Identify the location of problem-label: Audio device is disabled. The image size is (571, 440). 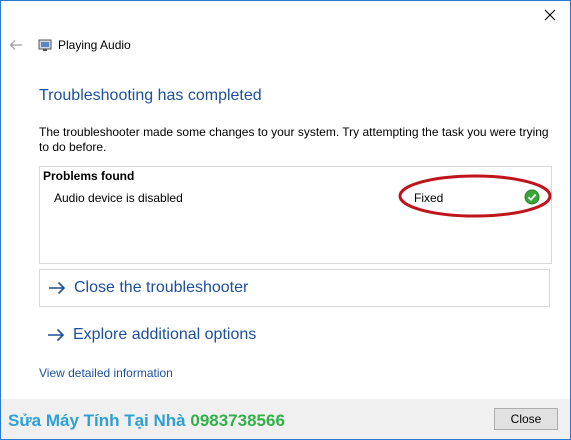
(118, 198).